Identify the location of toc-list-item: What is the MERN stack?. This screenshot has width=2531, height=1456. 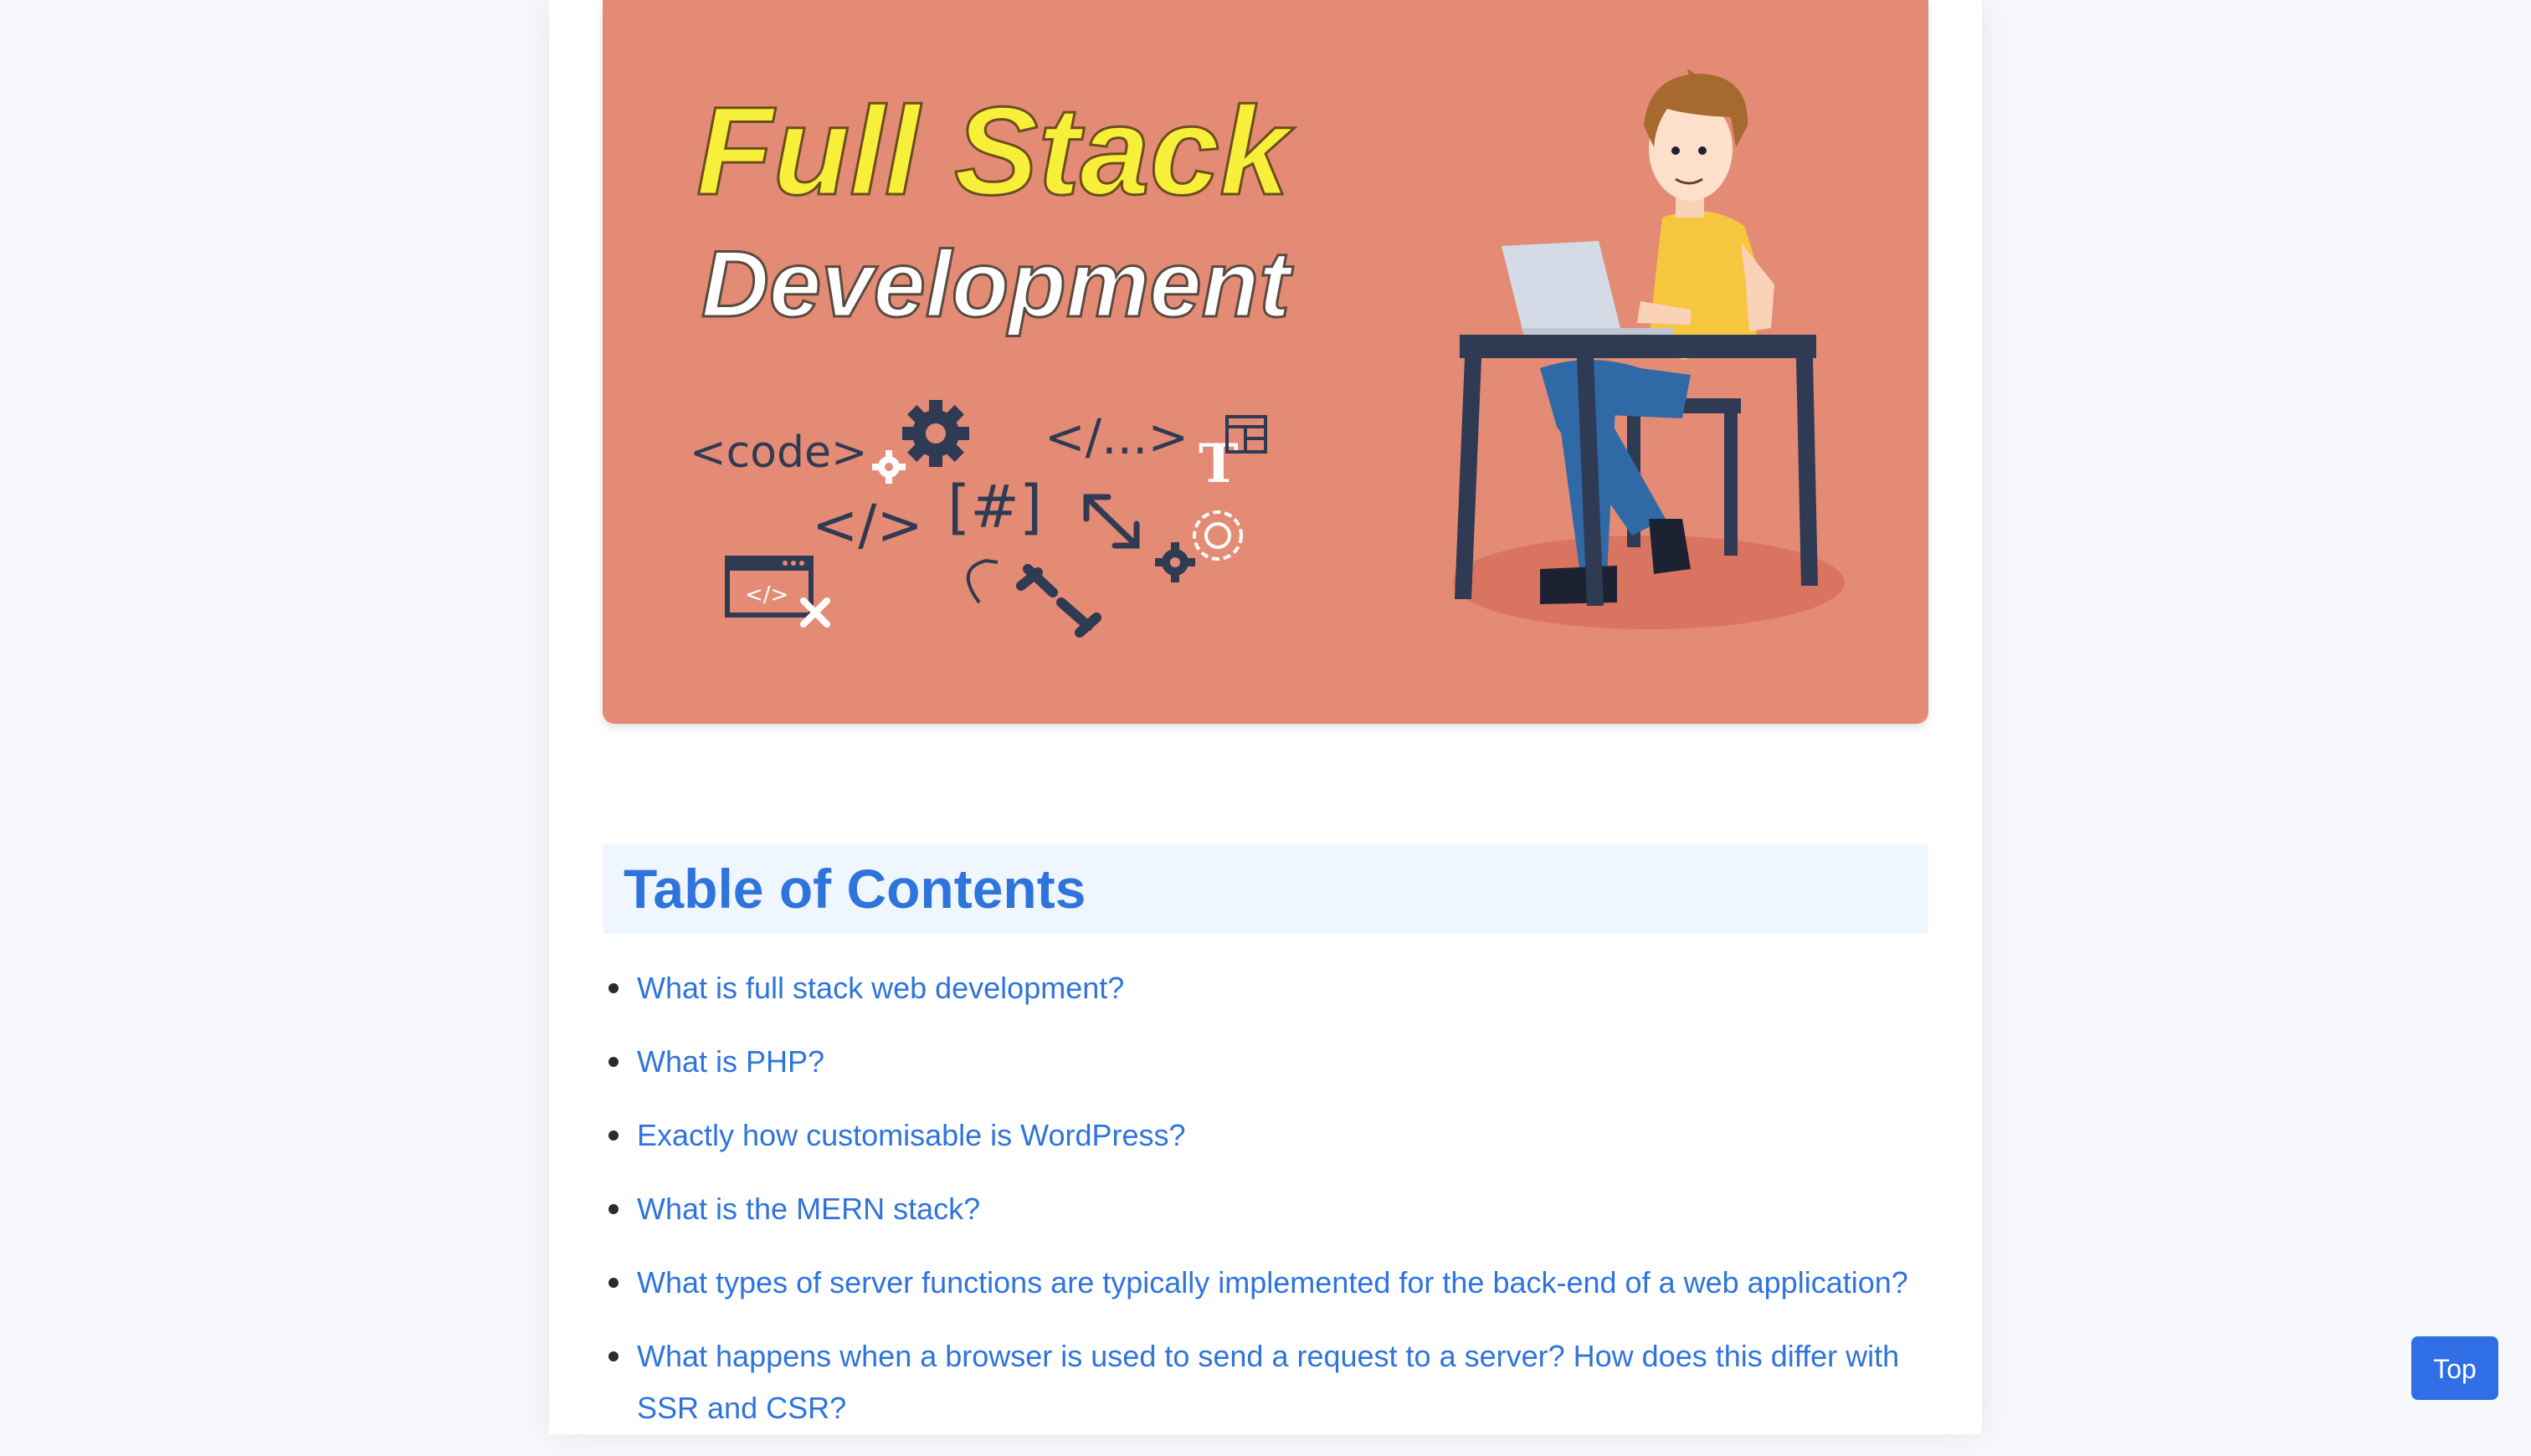
(1272, 1209).